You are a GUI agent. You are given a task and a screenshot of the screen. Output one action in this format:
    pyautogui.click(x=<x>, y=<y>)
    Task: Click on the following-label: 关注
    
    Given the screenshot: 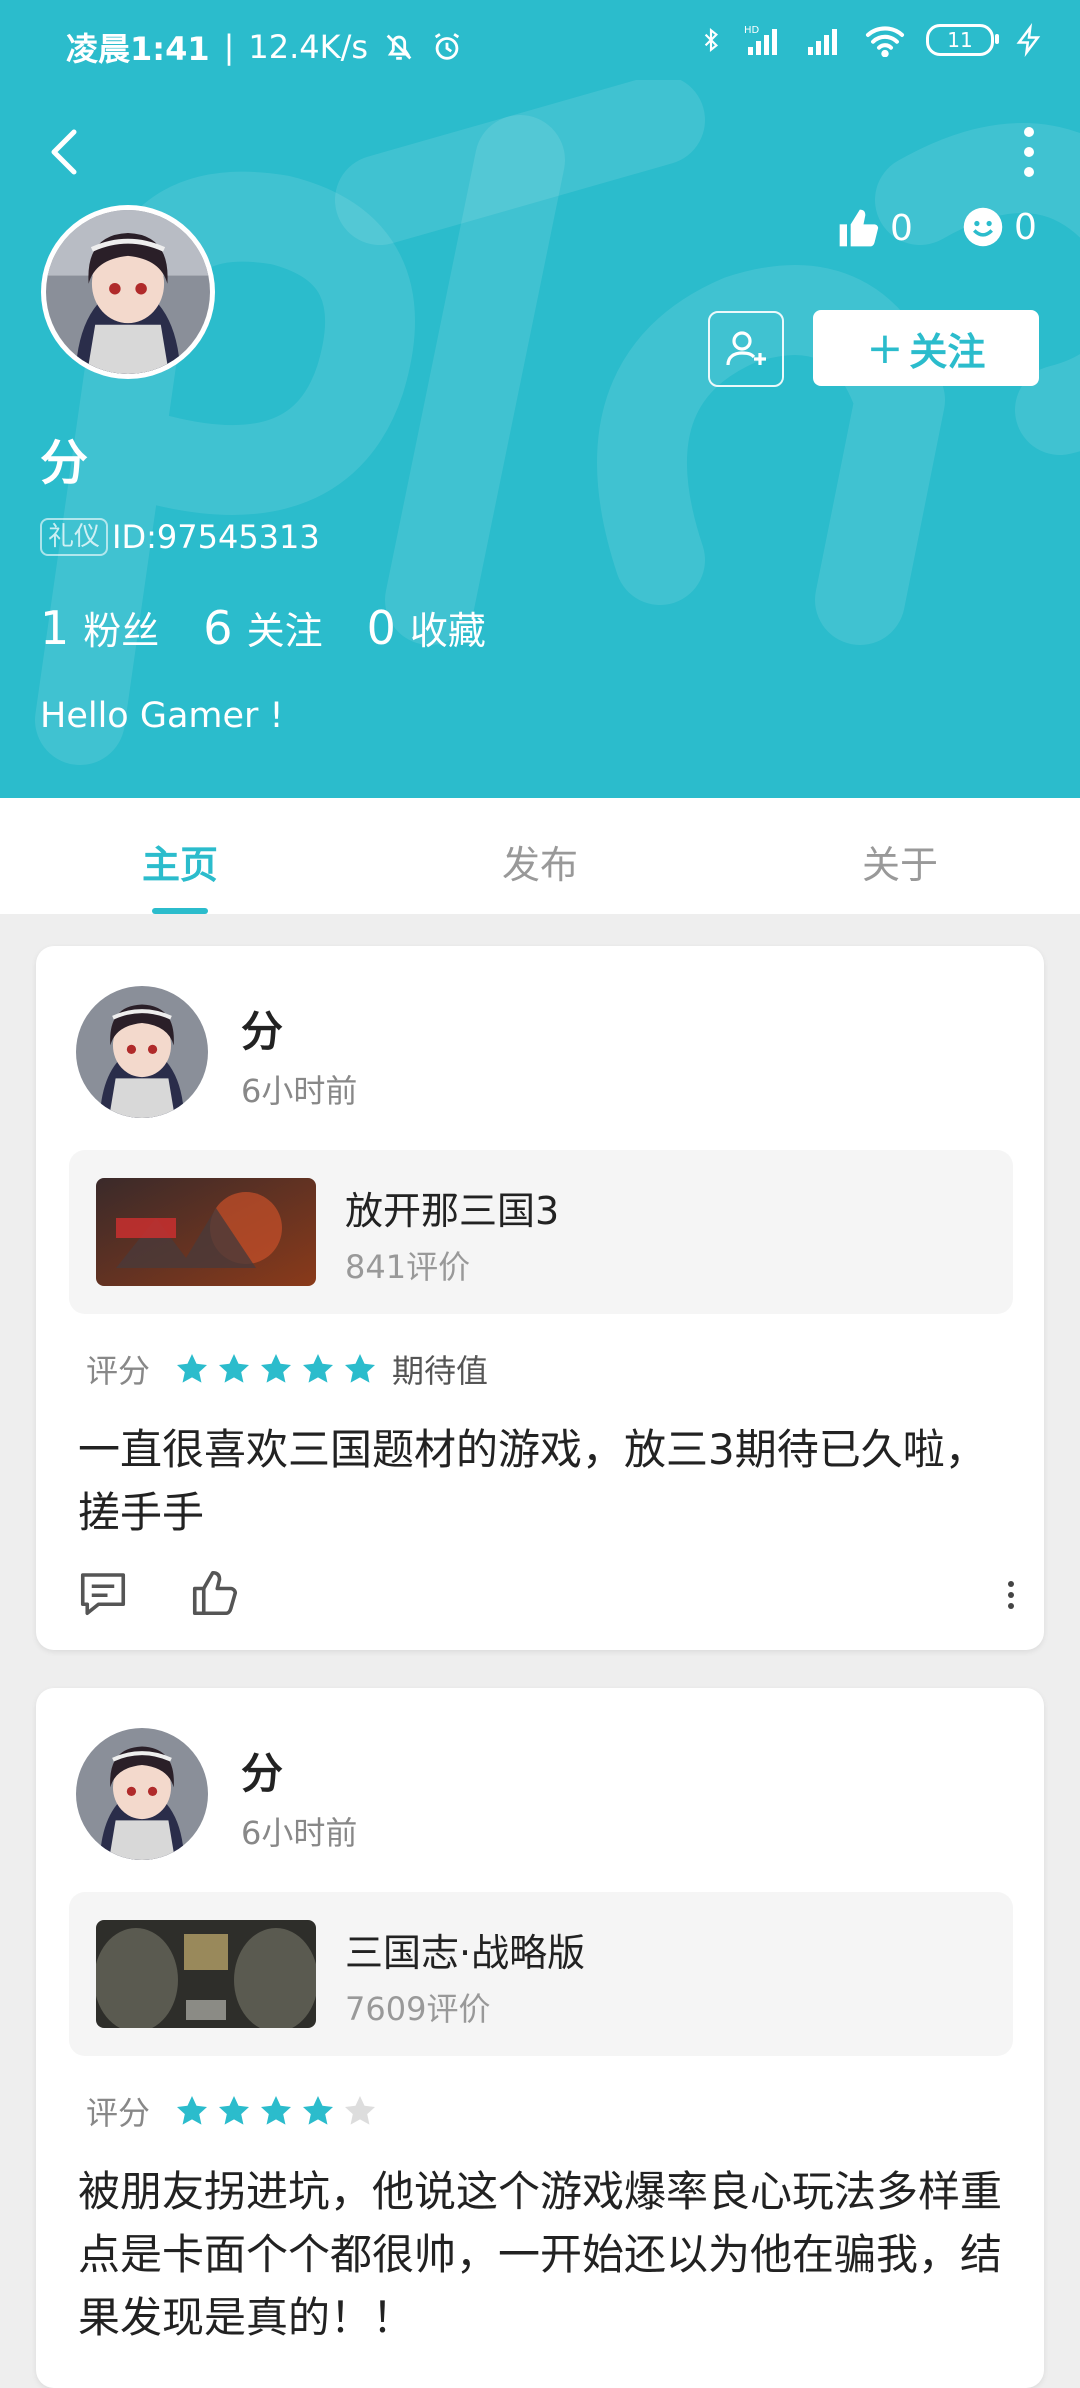 What is the action you would take?
    pyautogui.click(x=285, y=627)
    